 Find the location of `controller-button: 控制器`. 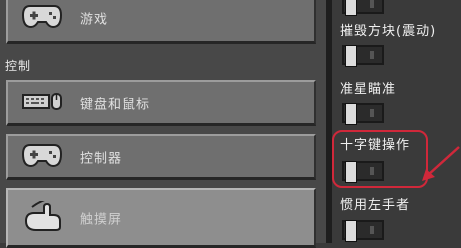

controller-button: 控制器 is located at coordinates (161, 157).